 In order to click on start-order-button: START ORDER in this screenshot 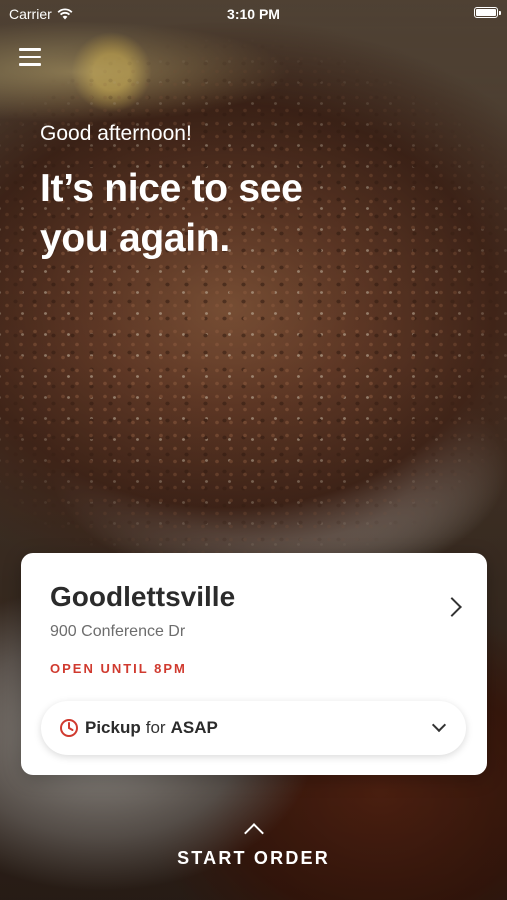, I will do `click(253, 844)`.